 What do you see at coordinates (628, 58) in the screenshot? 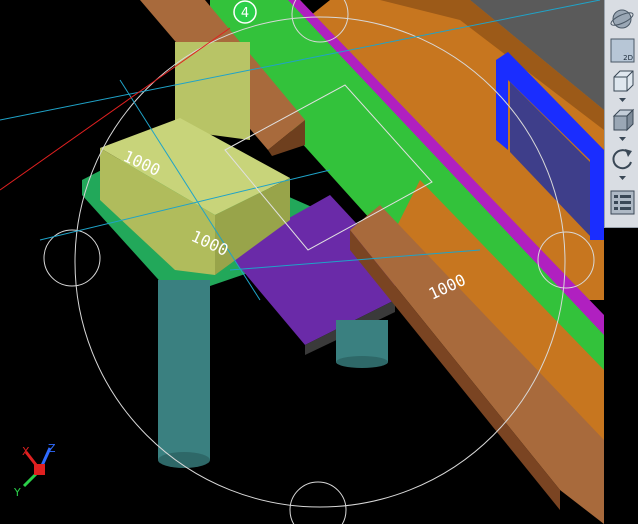
I see `view-2d-label: 2D` at bounding box center [628, 58].